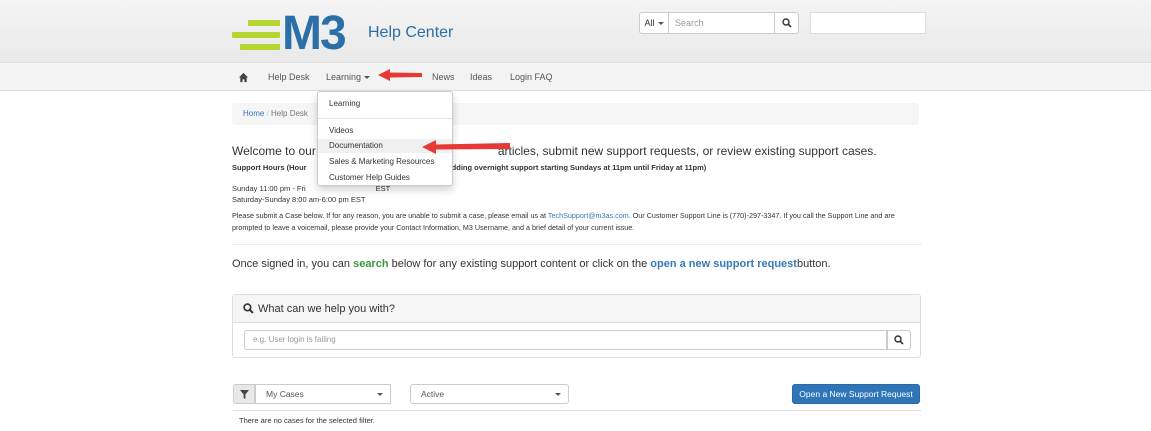  What do you see at coordinates (293, 264) in the screenshot?
I see `signed-in-text-part1: Once signed in, you can` at bounding box center [293, 264].